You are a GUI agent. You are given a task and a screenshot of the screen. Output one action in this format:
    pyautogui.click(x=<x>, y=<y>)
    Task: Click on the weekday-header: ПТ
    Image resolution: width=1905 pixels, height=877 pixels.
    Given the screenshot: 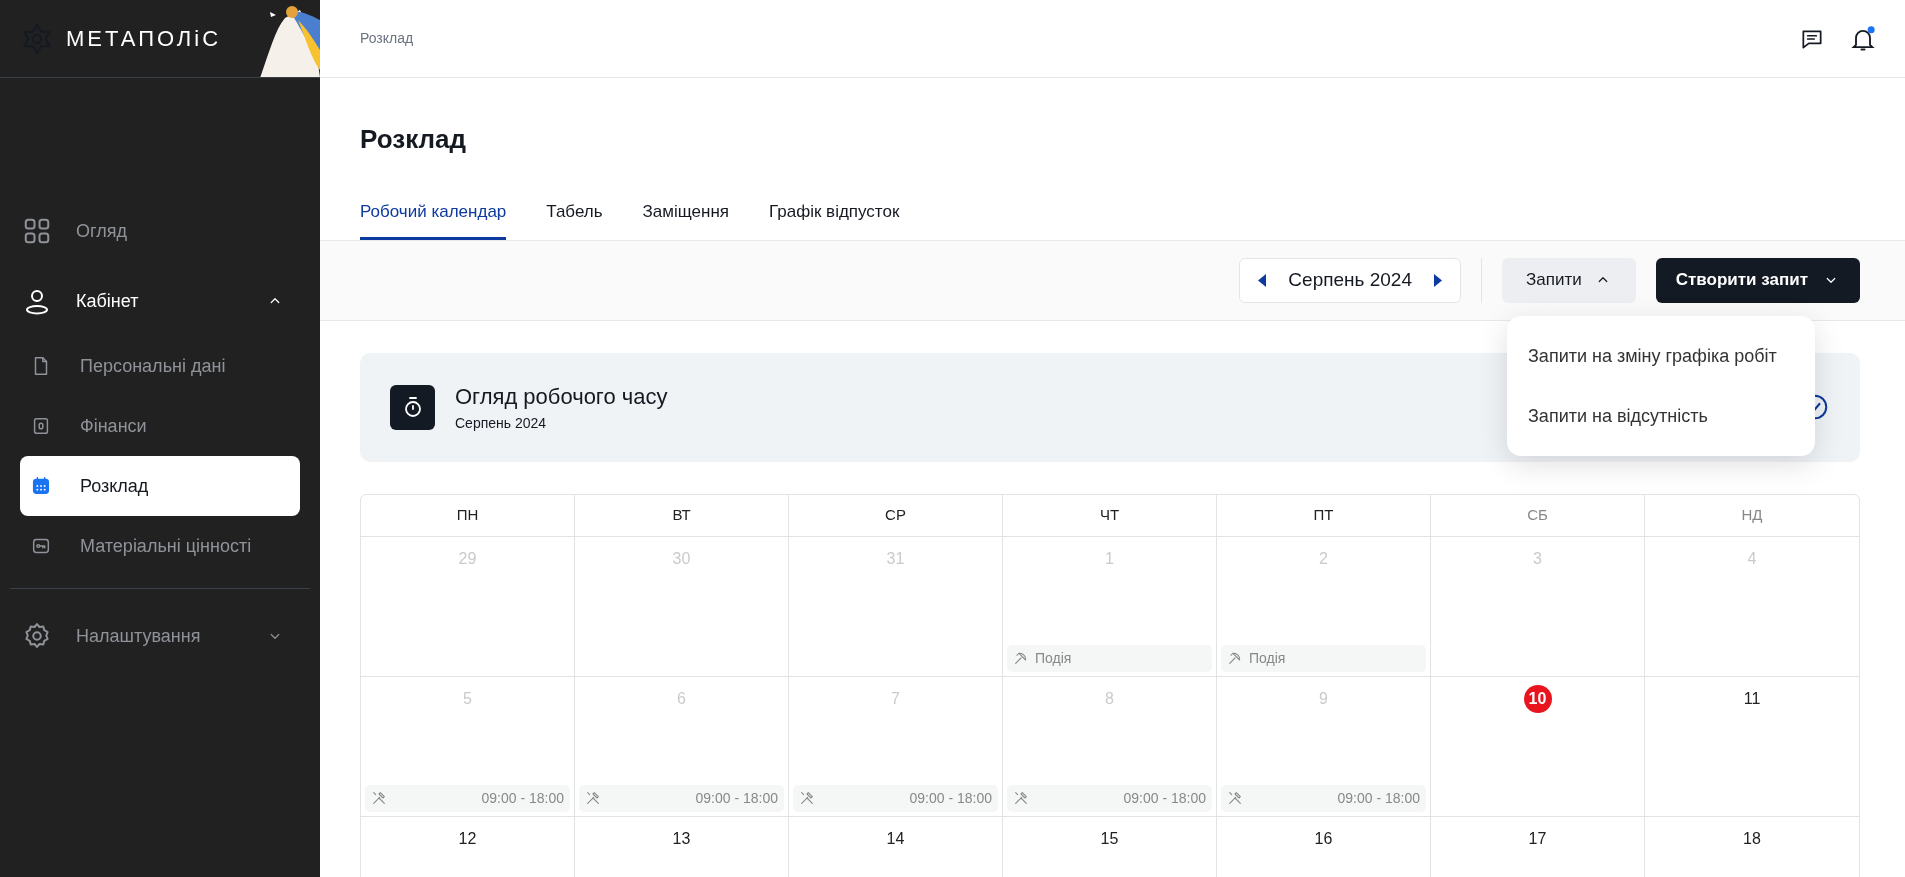 What is the action you would take?
    pyautogui.click(x=1324, y=515)
    